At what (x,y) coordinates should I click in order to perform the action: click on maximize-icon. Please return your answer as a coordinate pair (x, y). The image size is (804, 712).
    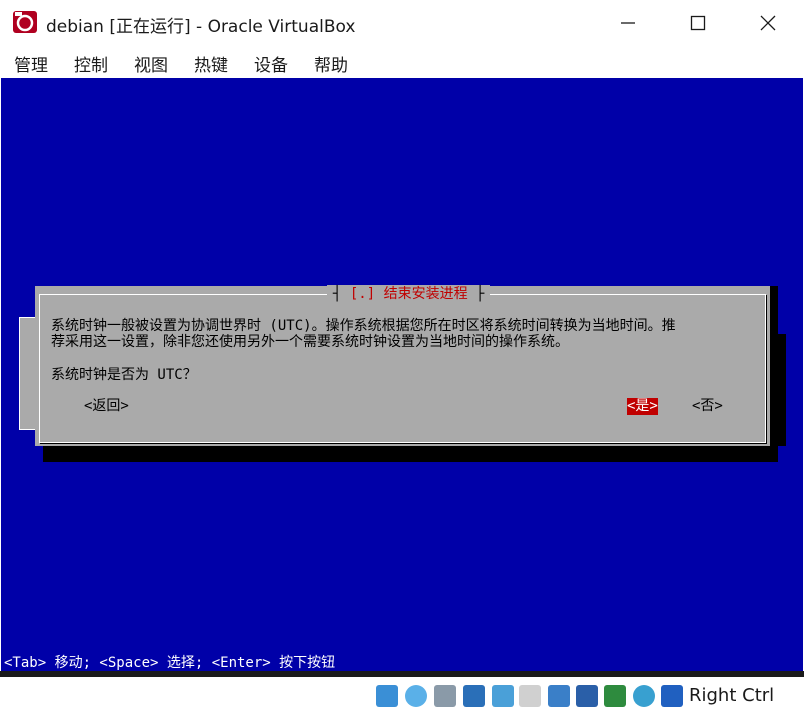
    Looking at the image, I should click on (698, 22).